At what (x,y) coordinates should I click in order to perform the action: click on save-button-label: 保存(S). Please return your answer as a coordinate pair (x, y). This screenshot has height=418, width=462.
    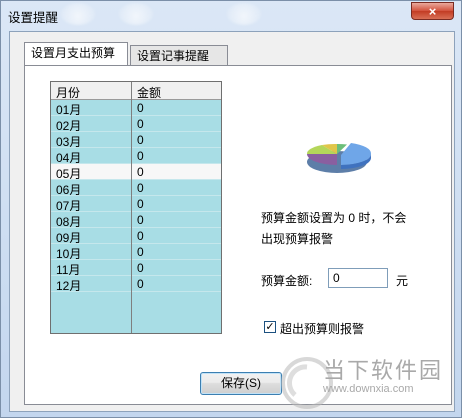
    Looking at the image, I should click on (241, 383).